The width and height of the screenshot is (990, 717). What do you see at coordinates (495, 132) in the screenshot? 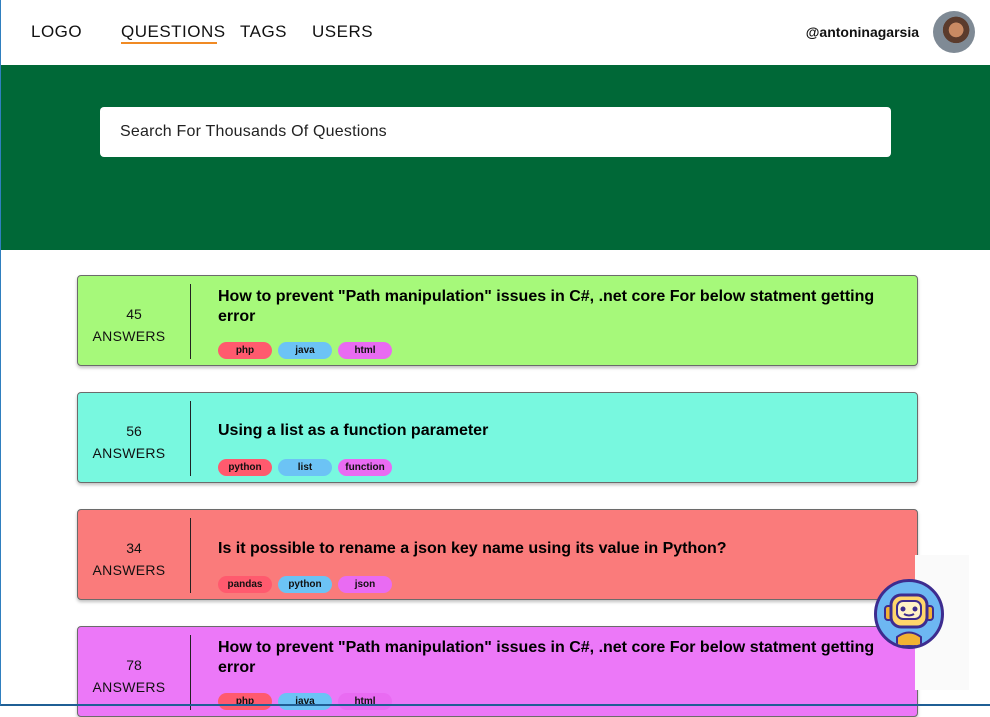
I see `search-input` at bounding box center [495, 132].